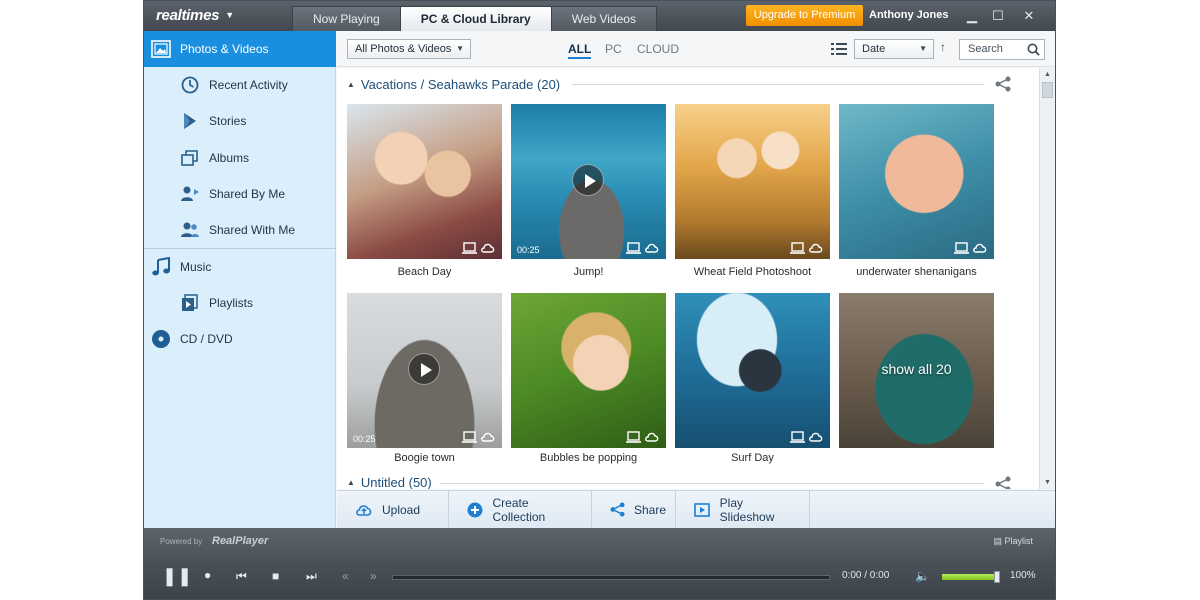  I want to click on playlist-toggle-button: ▤ Playlist, so click(1013, 541).